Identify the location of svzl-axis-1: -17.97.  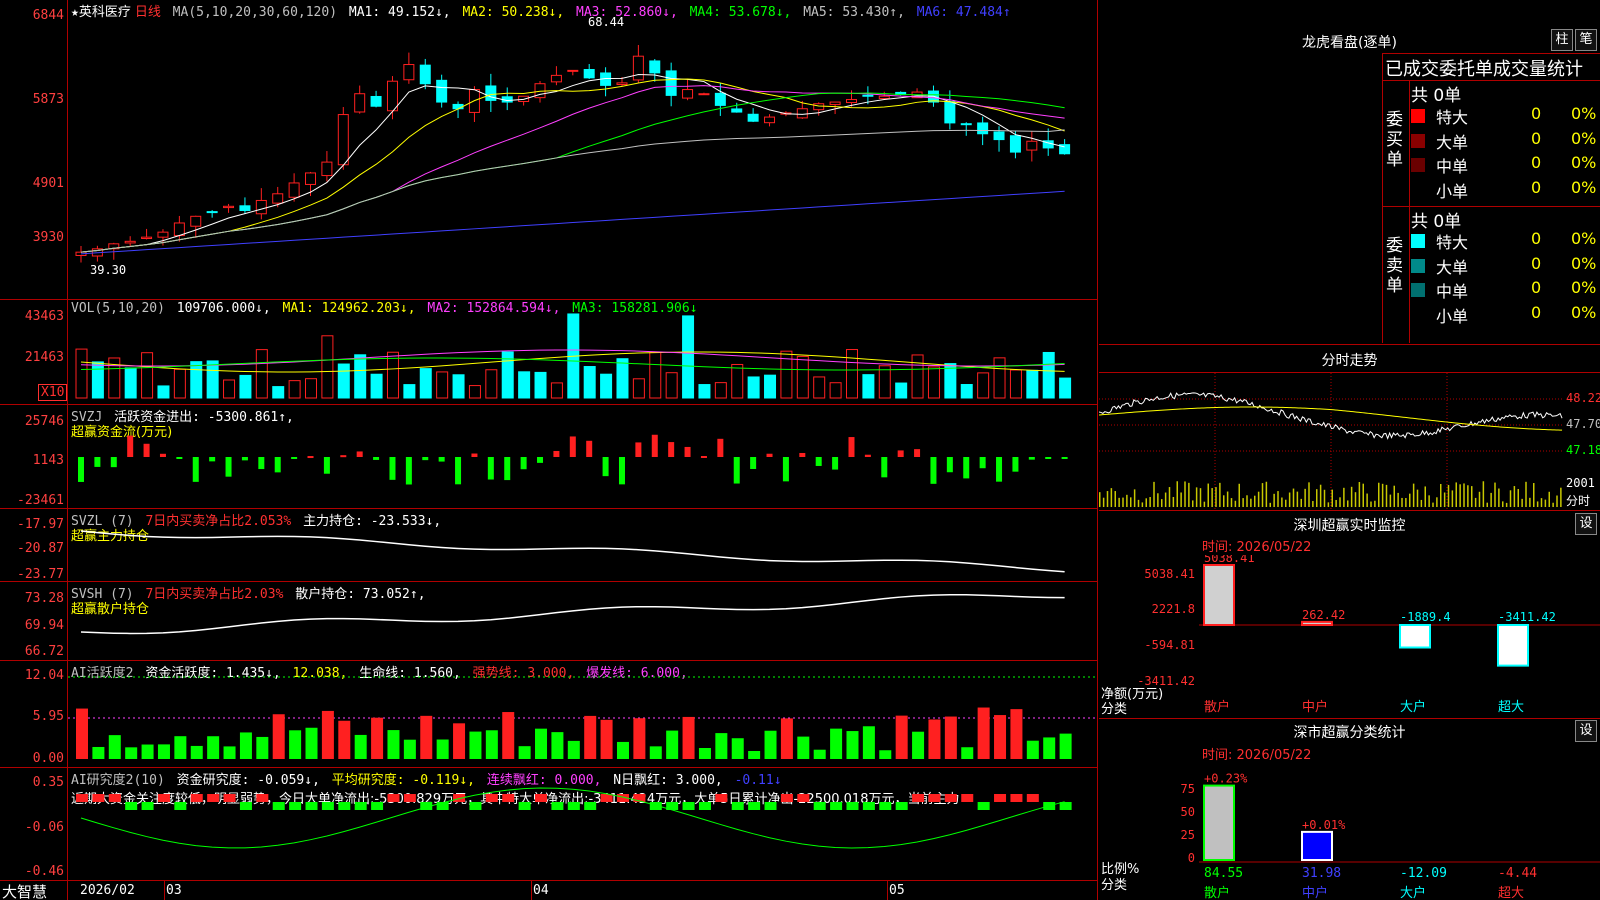
(40, 524).